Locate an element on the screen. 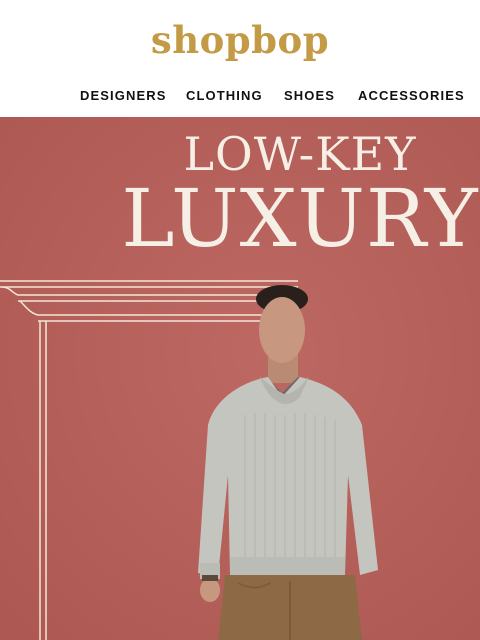 This screenshot has height=640, width=480. nav-shoes: SHOES is located at coordinates (309, 95).